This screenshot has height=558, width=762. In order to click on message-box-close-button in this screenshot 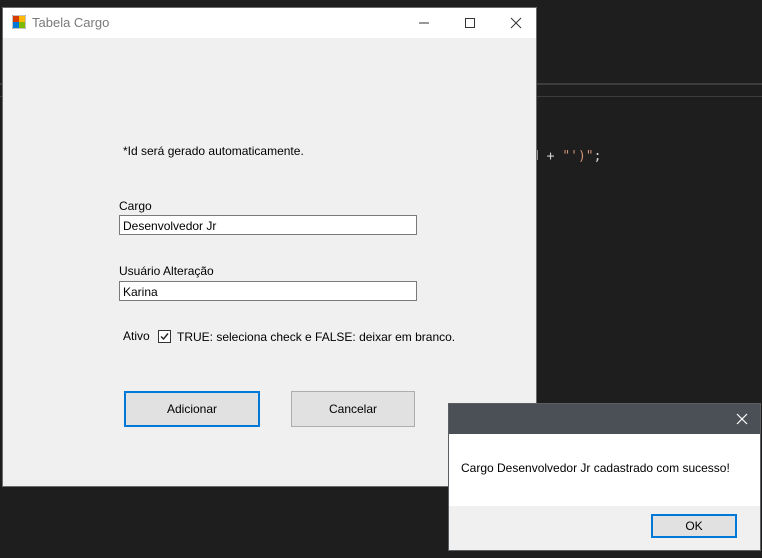, I will do `click(742, 419)`.